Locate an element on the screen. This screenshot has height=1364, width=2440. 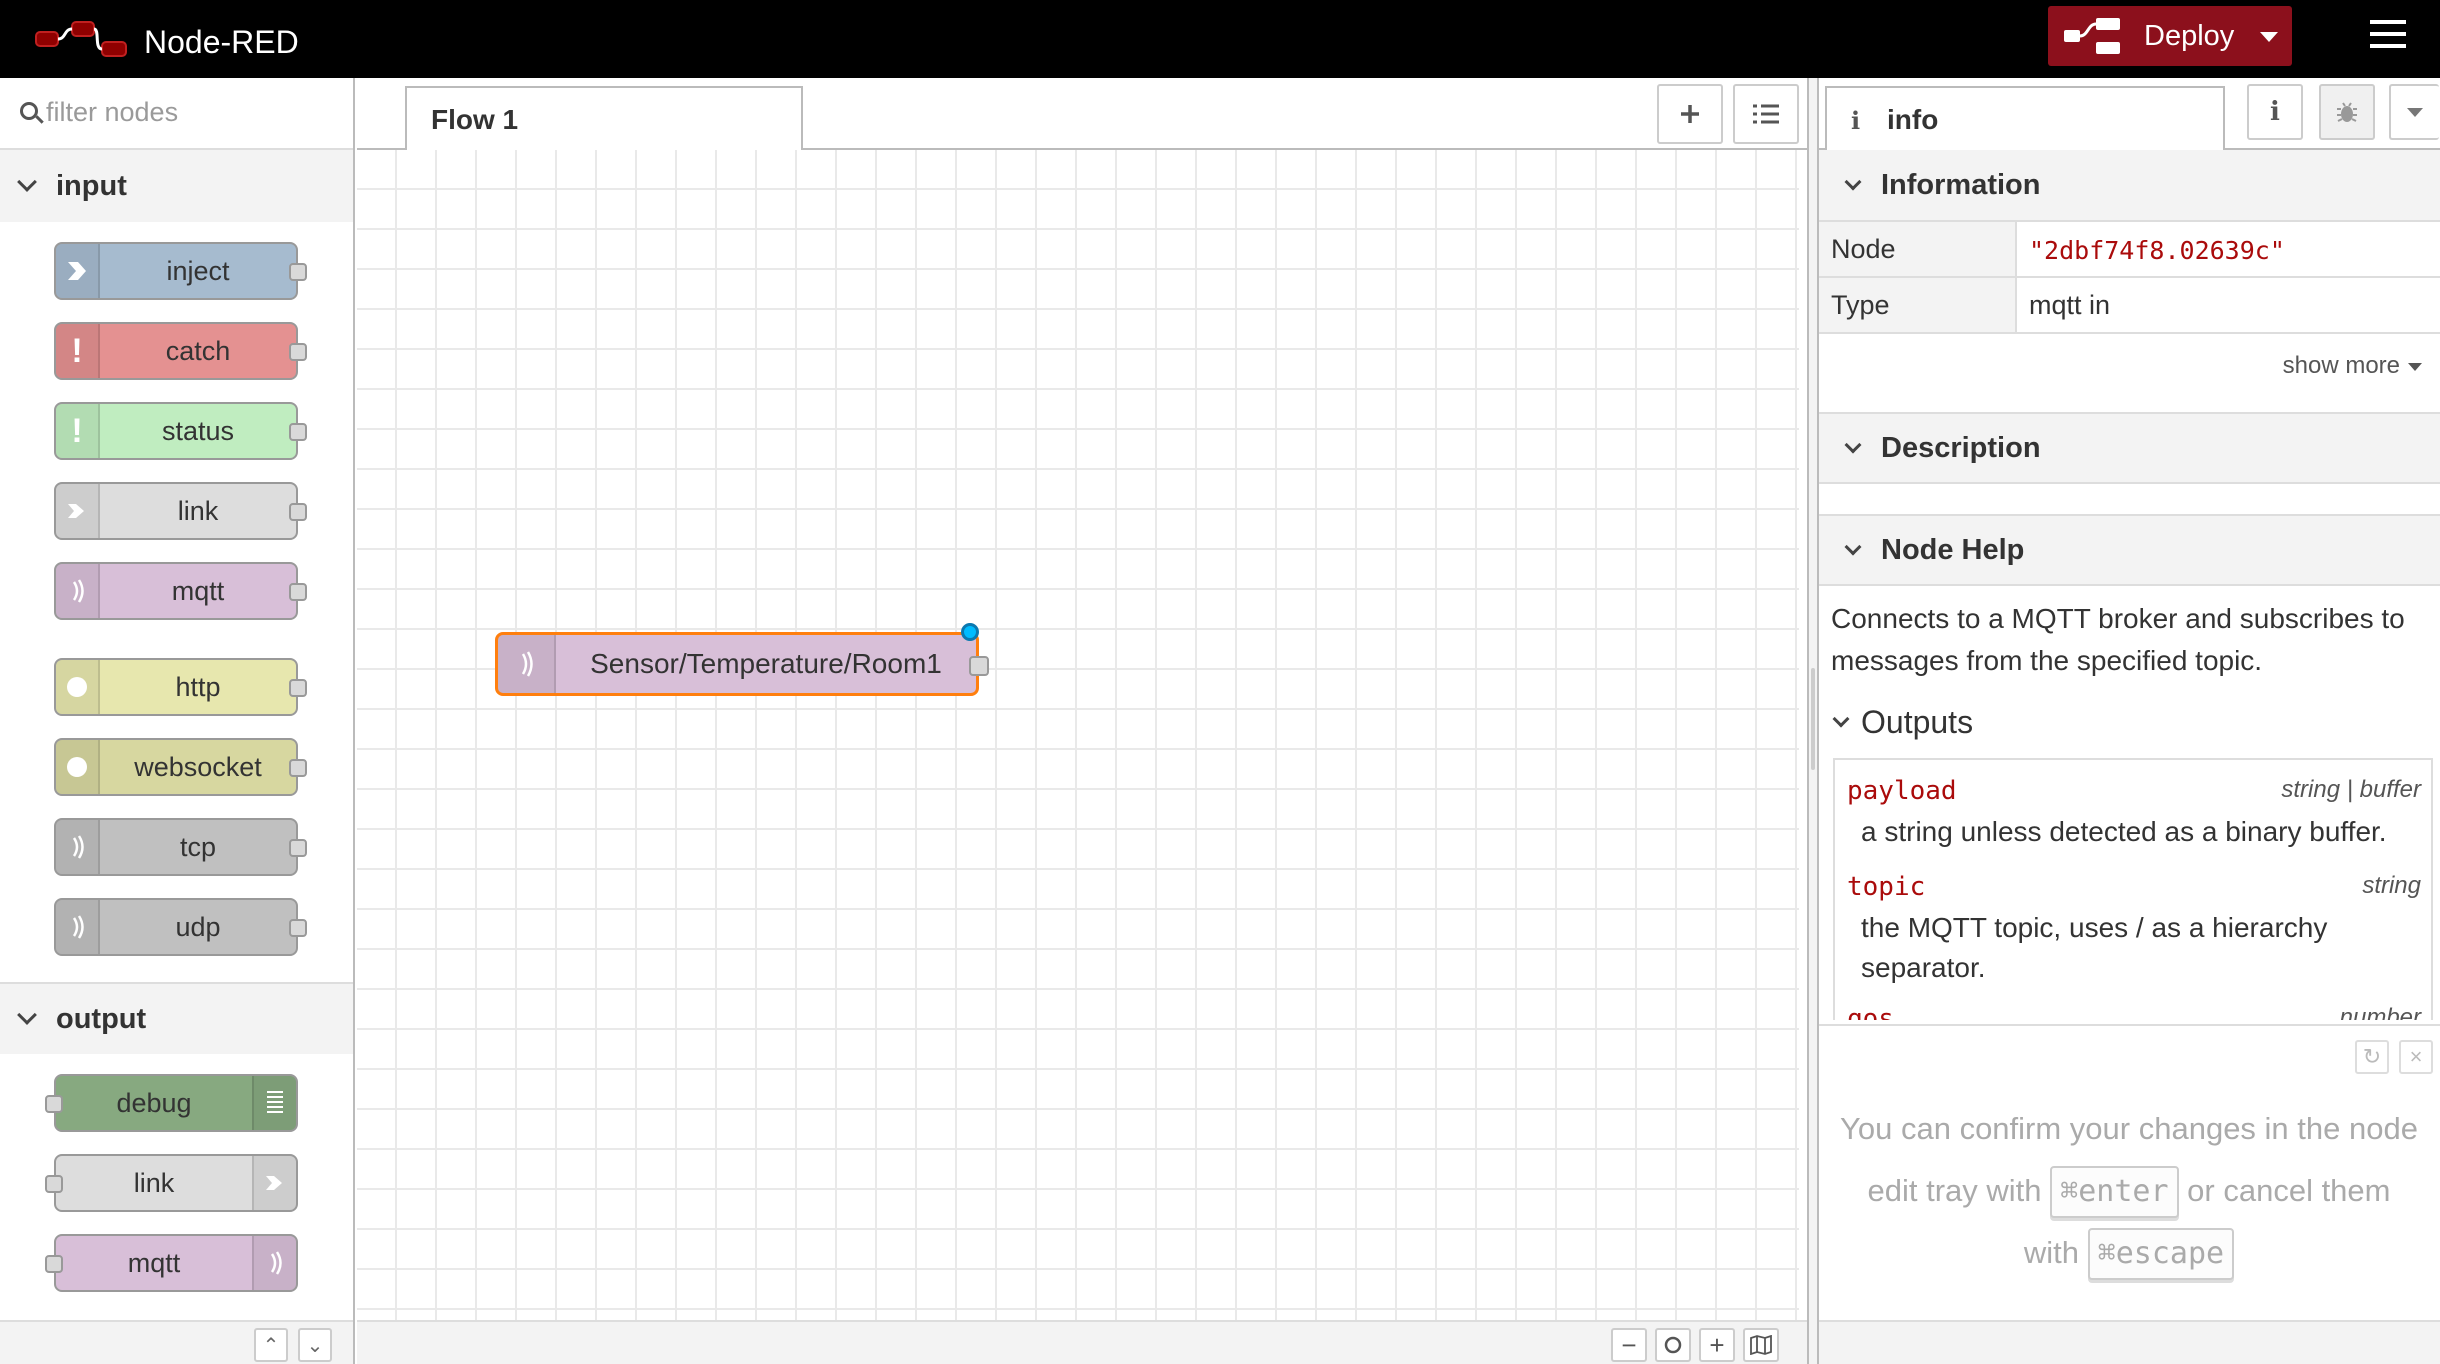
palette-node-link-out: link is located at coordinates (171, 1183).